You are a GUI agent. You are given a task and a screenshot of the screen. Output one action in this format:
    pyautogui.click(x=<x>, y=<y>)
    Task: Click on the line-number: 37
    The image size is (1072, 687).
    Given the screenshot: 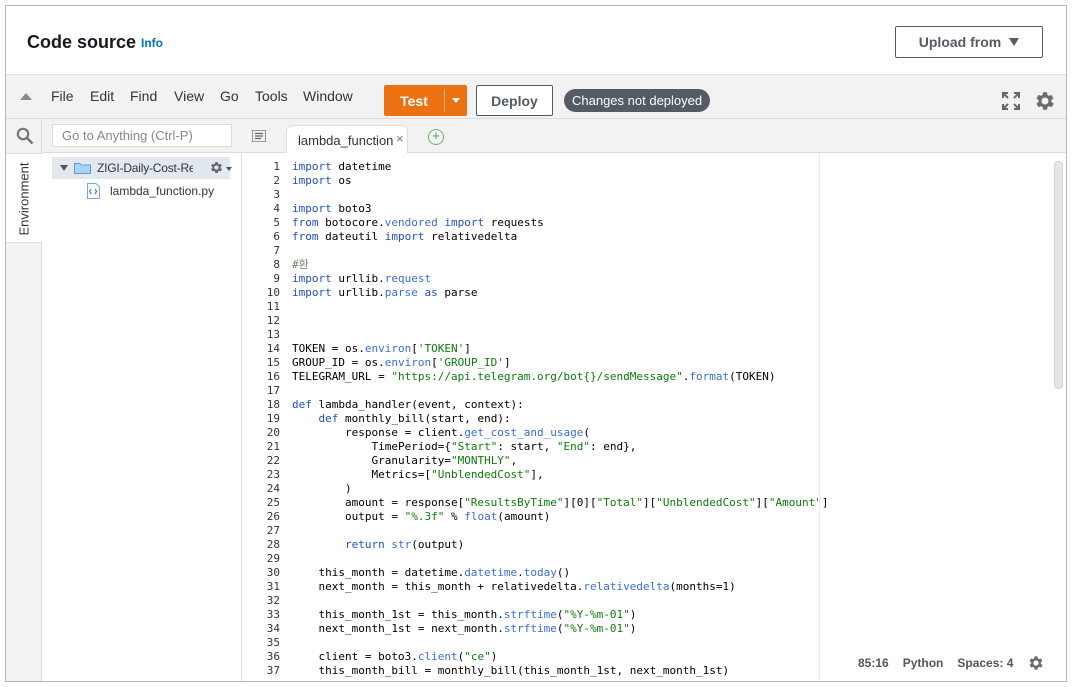 What is the action you would take?
    pyautogui.click(x=273, y=670)
    